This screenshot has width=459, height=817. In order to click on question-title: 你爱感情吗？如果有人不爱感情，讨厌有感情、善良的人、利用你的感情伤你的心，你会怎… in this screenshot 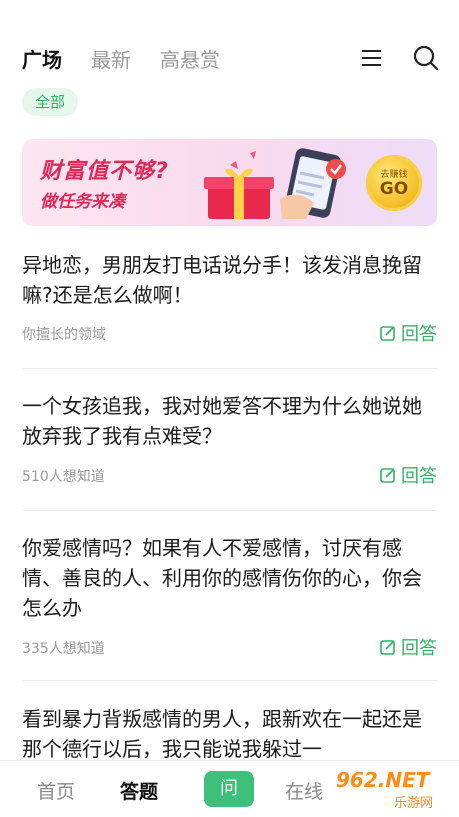, I will do `click(229, 578)`.